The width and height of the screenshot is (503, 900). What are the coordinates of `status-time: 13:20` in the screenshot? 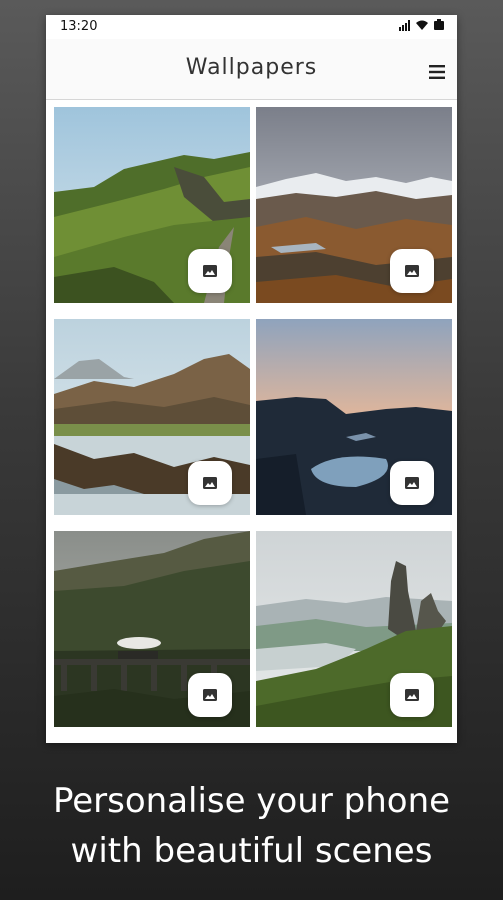 It's located at (79, 26).